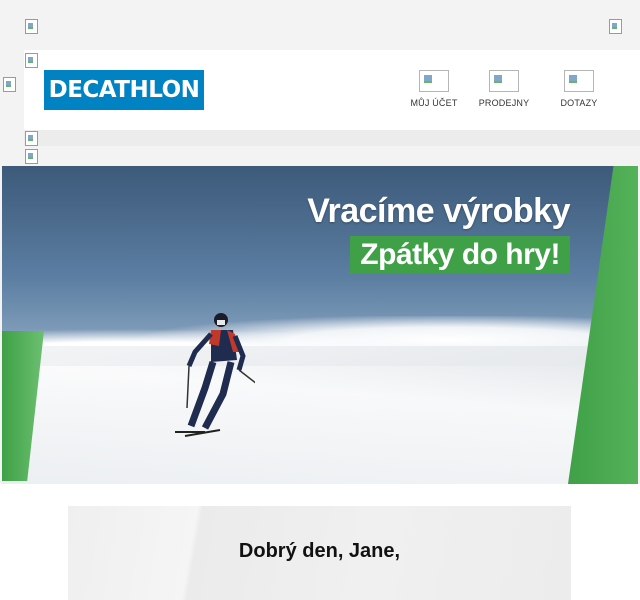 This screenshot has width=640, height=600. Describe the element at coordinates (319, 551) in the screenshot. I see `greeting-text: Dobrý den, Jane,` at that location.